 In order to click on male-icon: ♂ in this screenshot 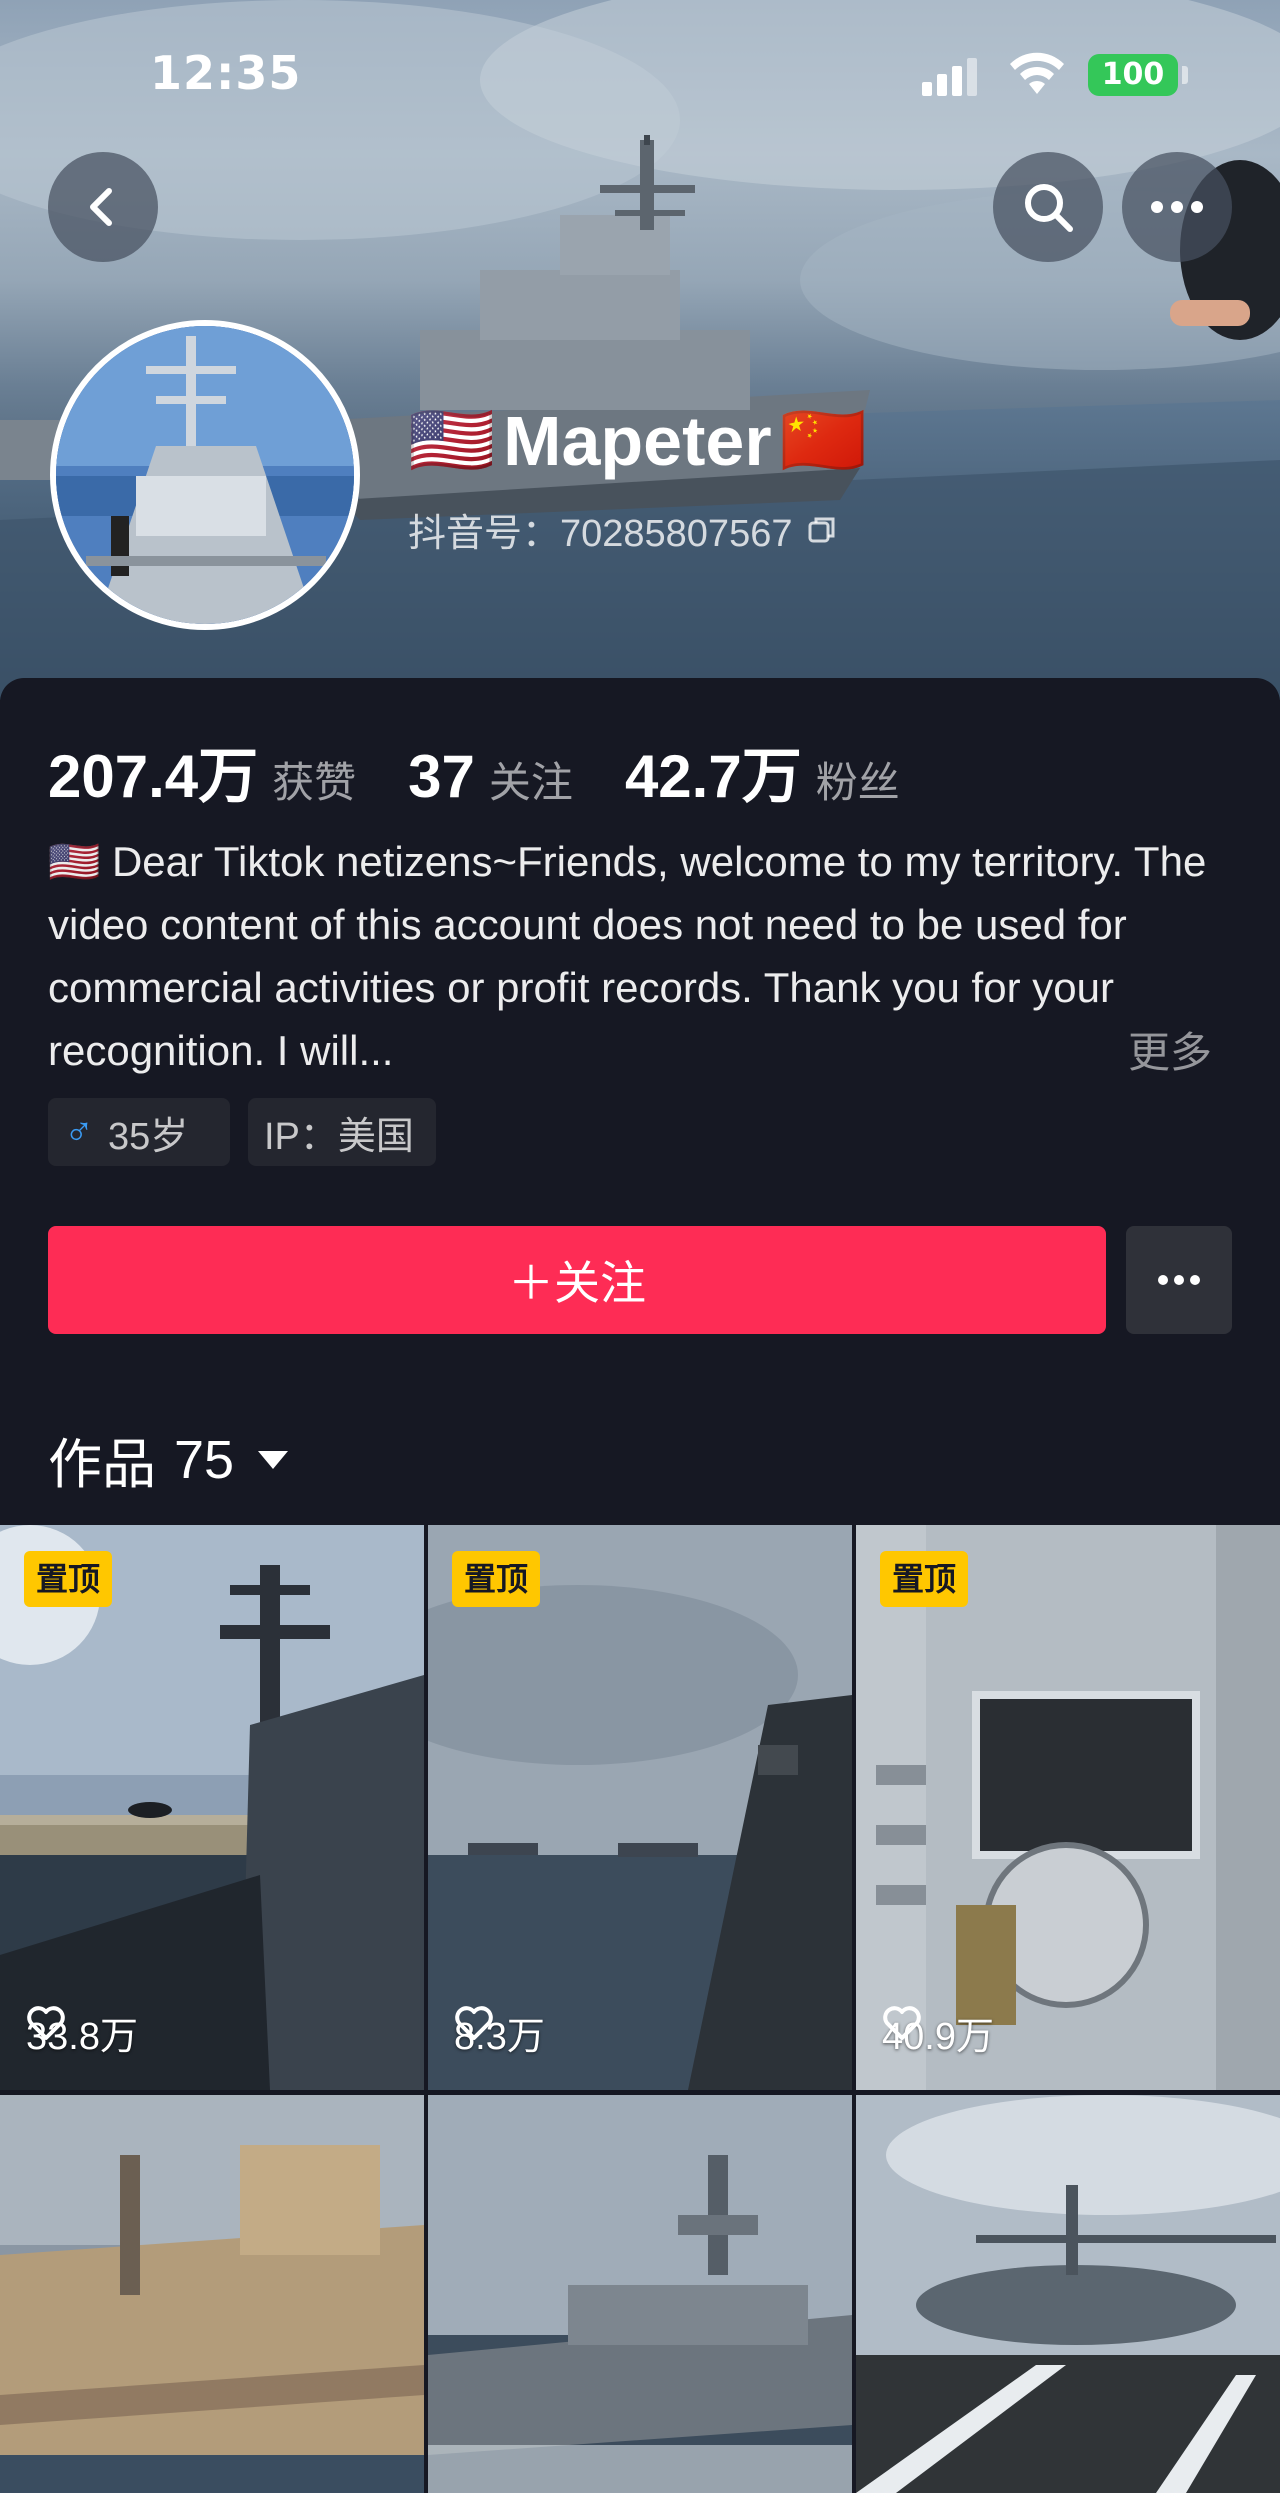, I will do `click(79, 1131)`.